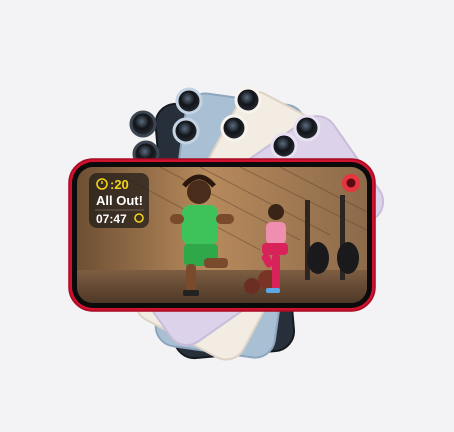  I want to click on workout-metrics-overlay: :20 All Out! 07:47, so click(119, 200).